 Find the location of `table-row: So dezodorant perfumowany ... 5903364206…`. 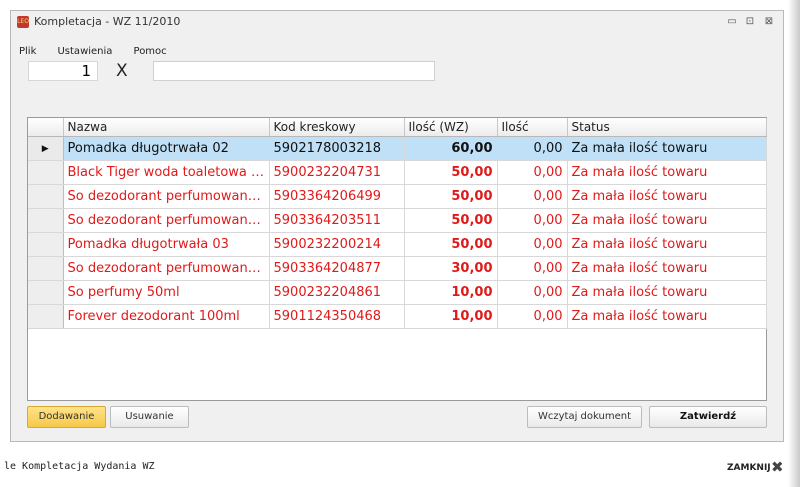

table-row: So dezodorant perfumowany ... 5903364206… is located at coordinates (397, 196).